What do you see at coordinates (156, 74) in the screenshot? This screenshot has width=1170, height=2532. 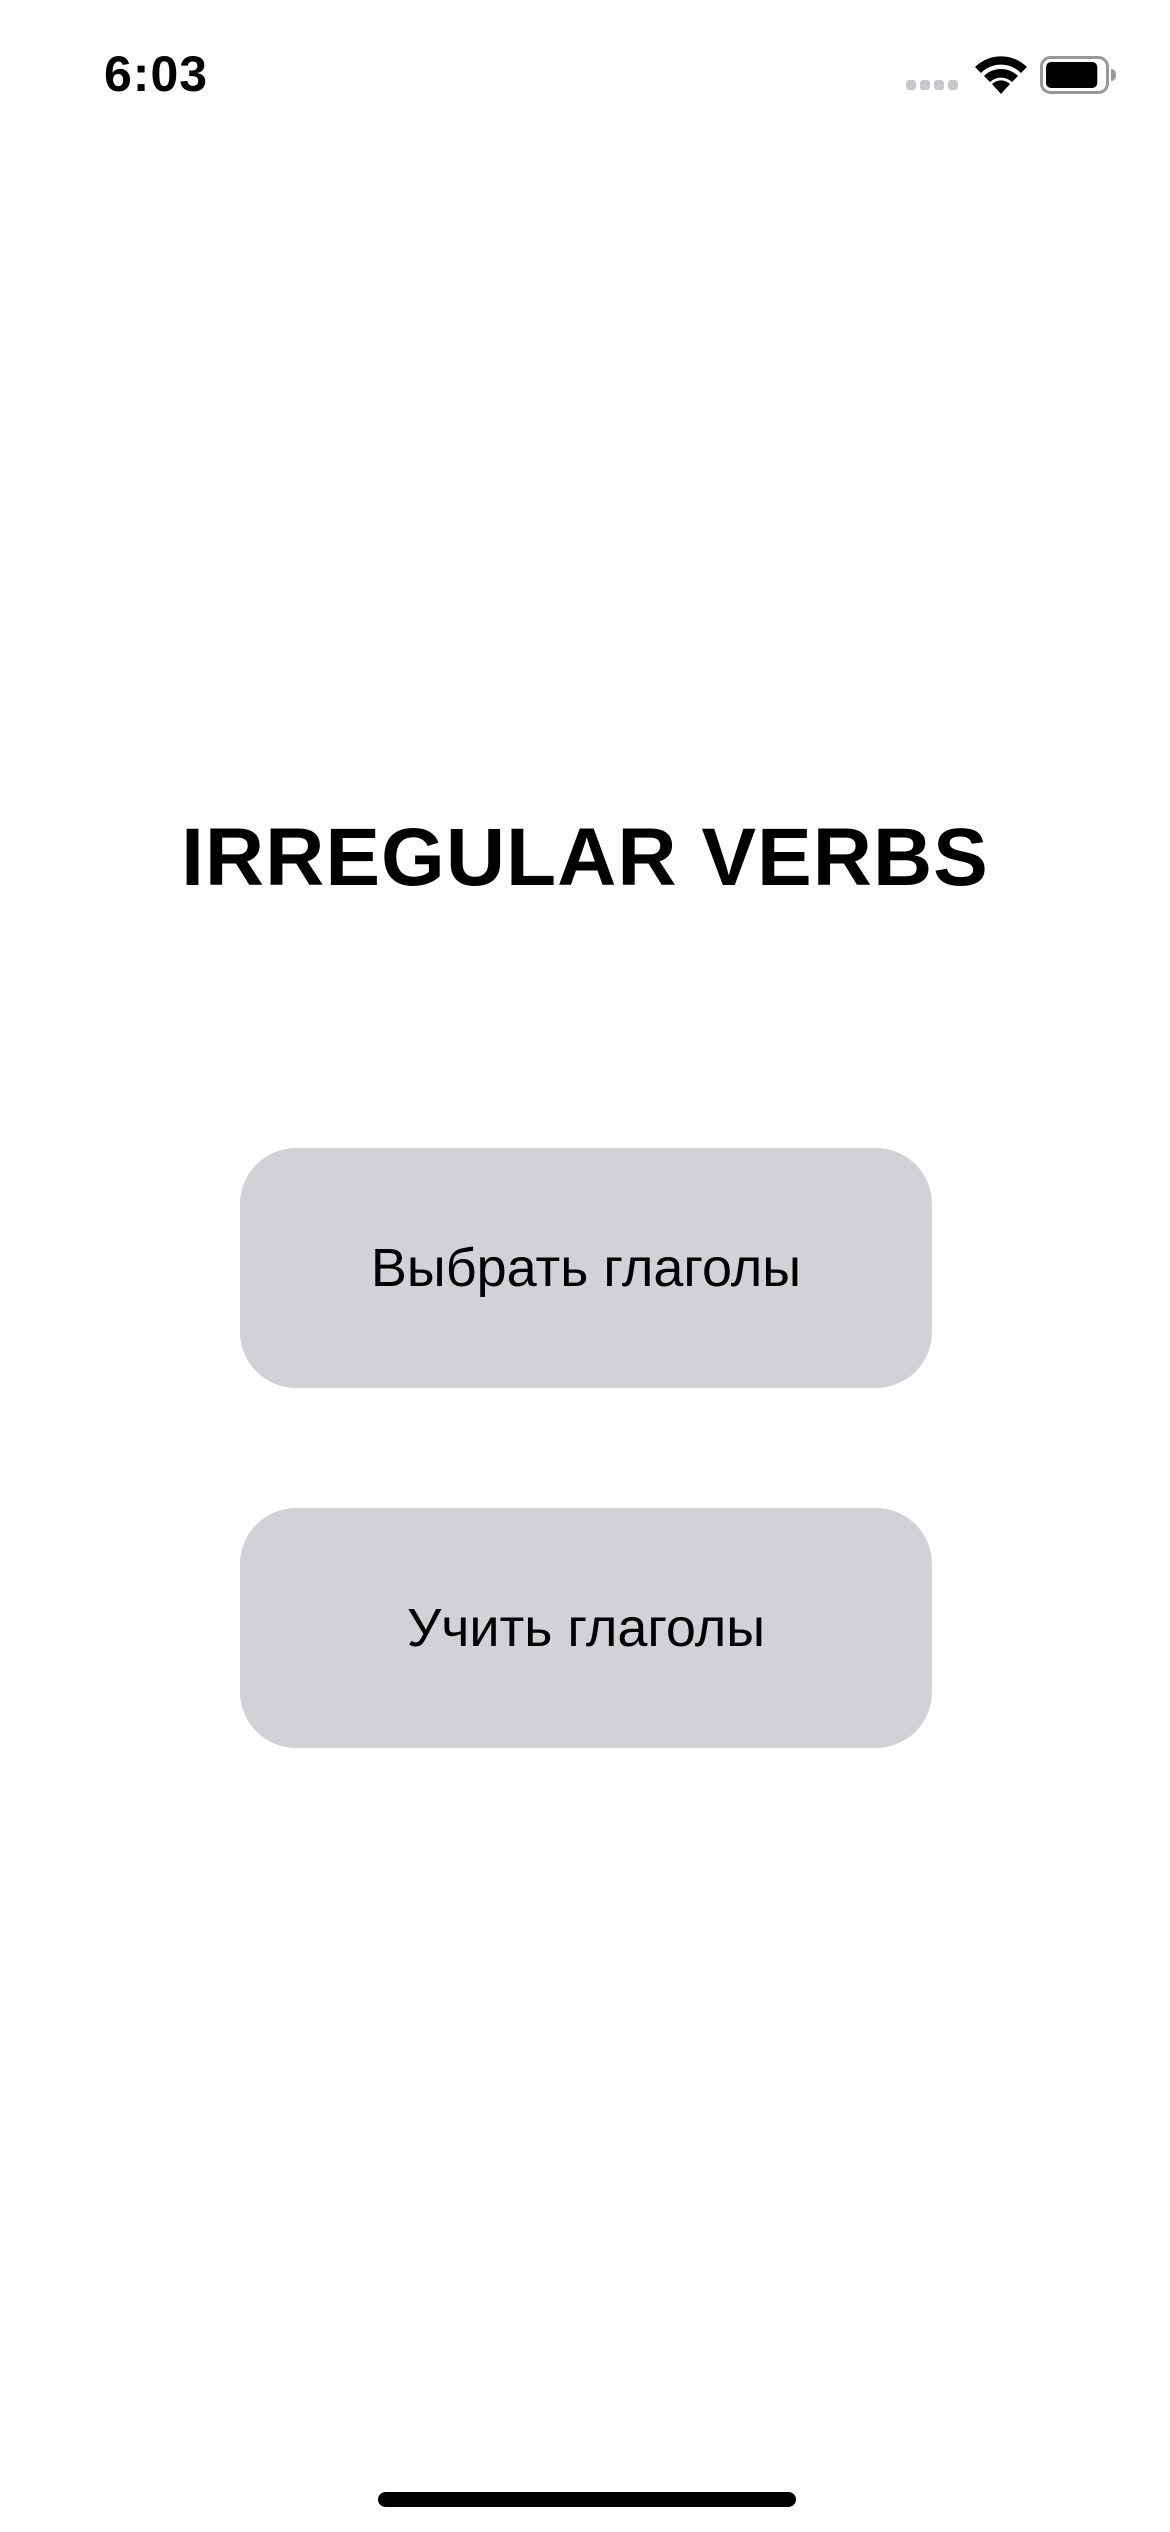 I see `status-time: 6:03` at bounding box center [156, 74].